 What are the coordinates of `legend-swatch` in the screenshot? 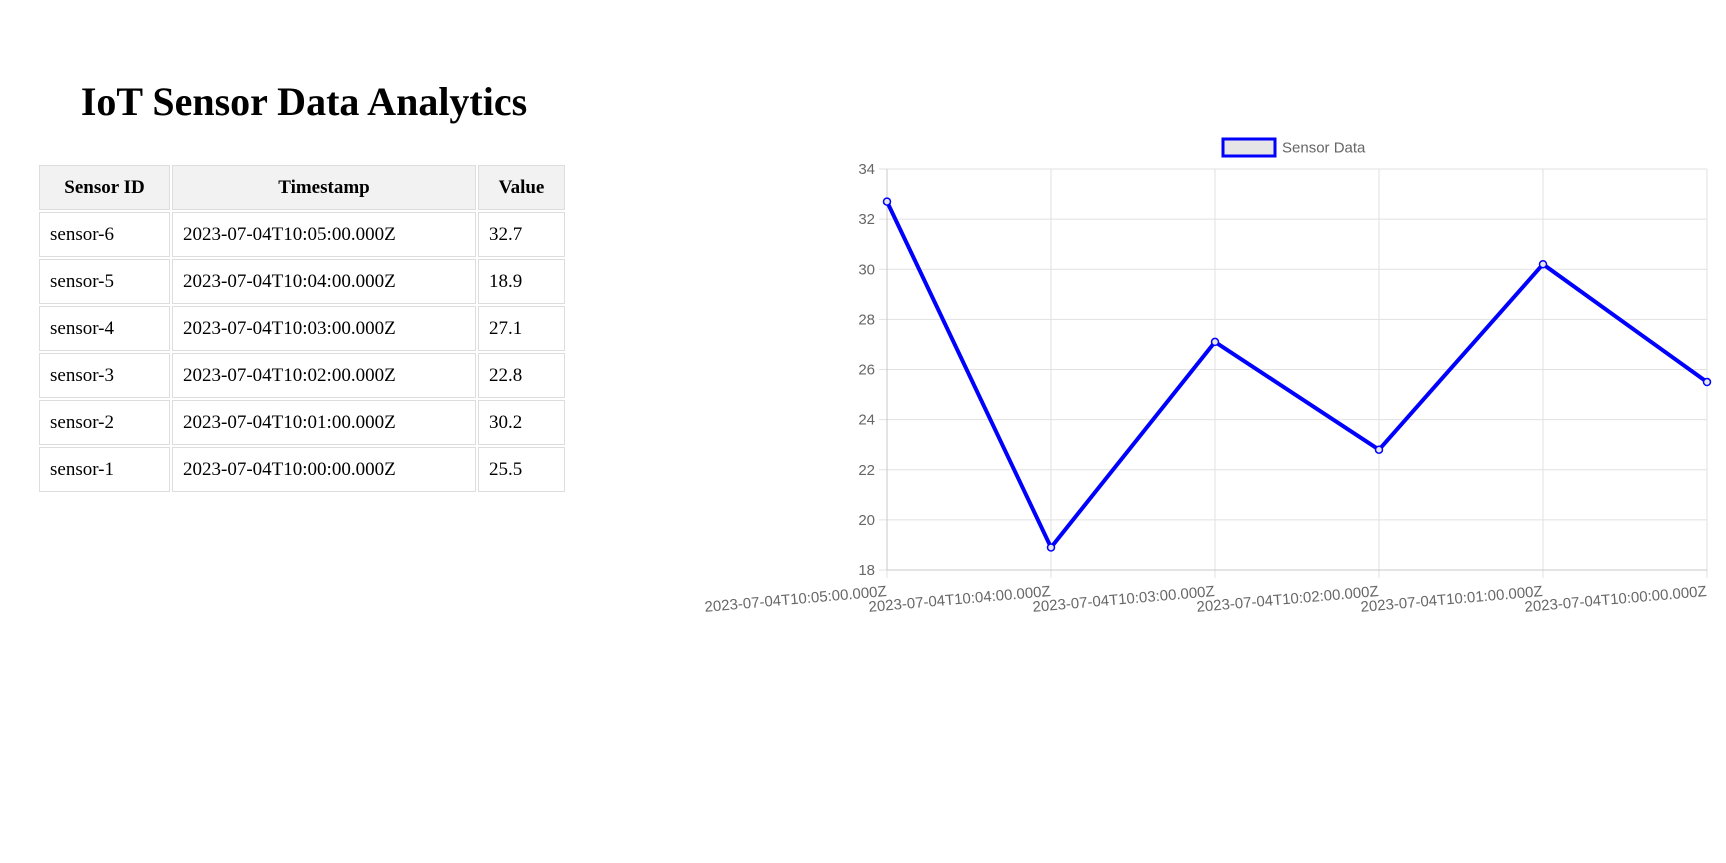 It's located at (1249, 147).